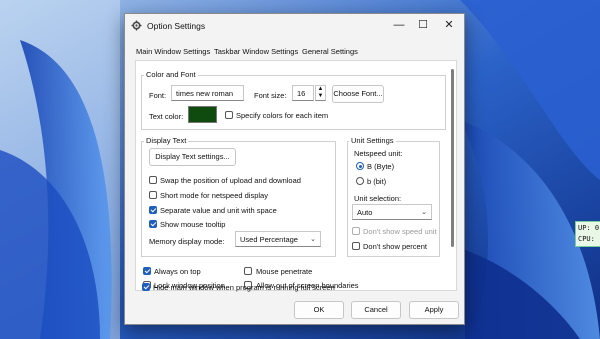 The image size is (600, 339). I want to click on upload-readout: UP: 0., so click(589, 228).